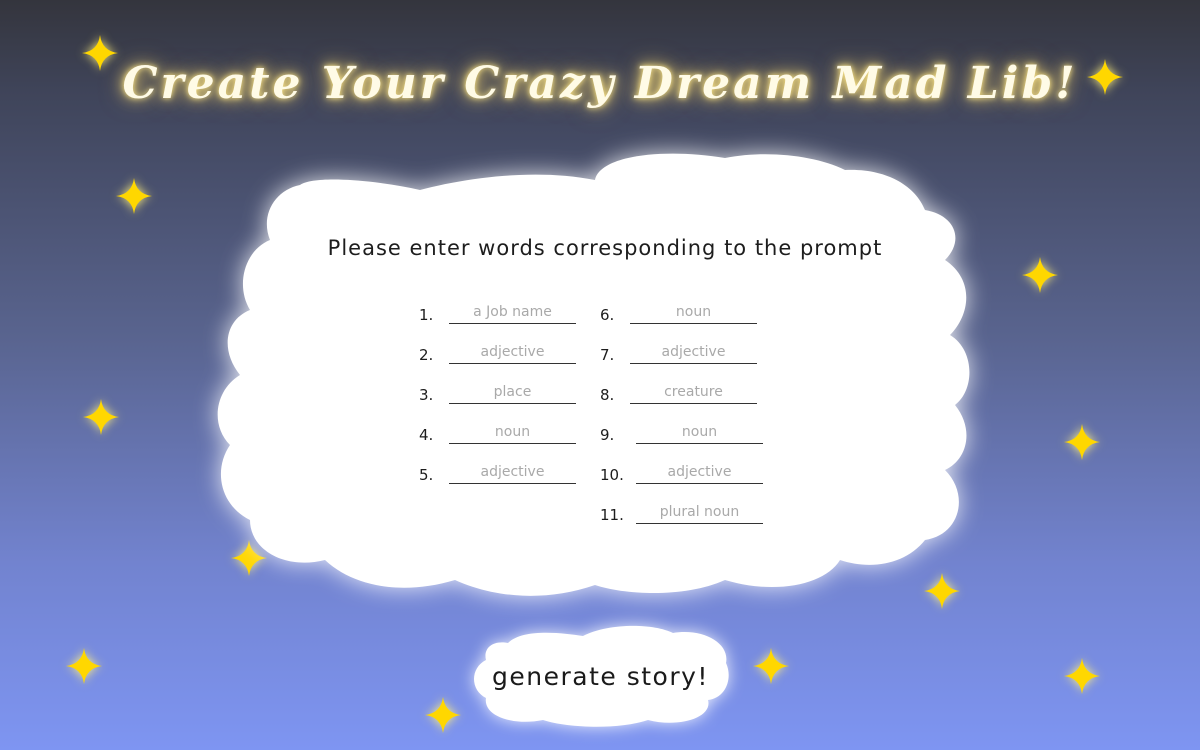  I want to click on form-row-11: 11., so click(681, 512).